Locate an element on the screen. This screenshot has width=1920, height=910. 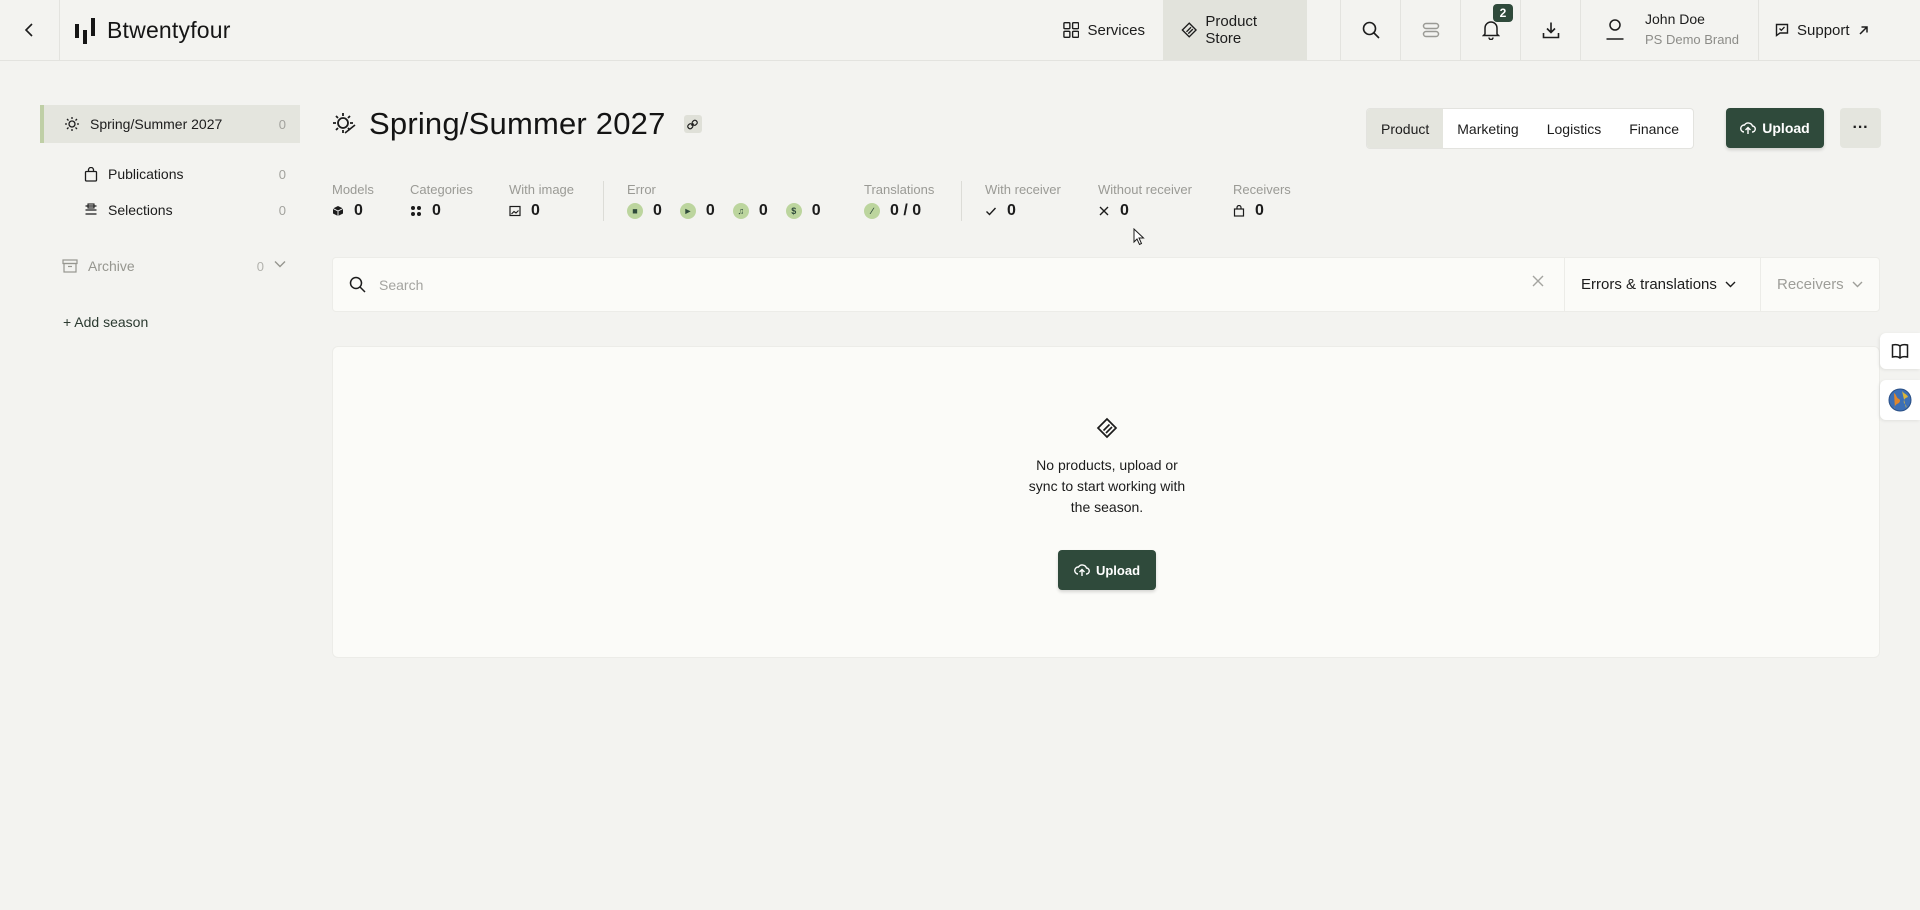
tab-logistics: Logistics is located at coordinates (1574, 128).